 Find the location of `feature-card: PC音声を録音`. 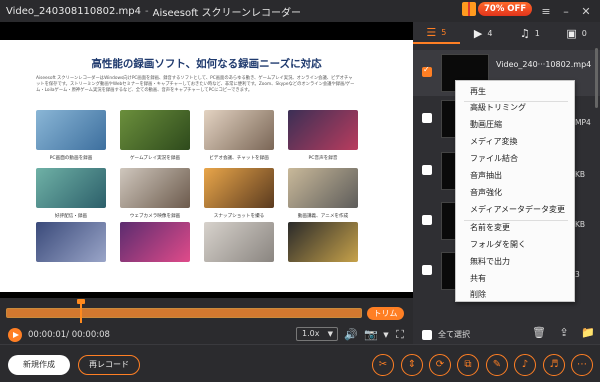

feature-card: PC音声を録音 is located at coordinates (323, 135).